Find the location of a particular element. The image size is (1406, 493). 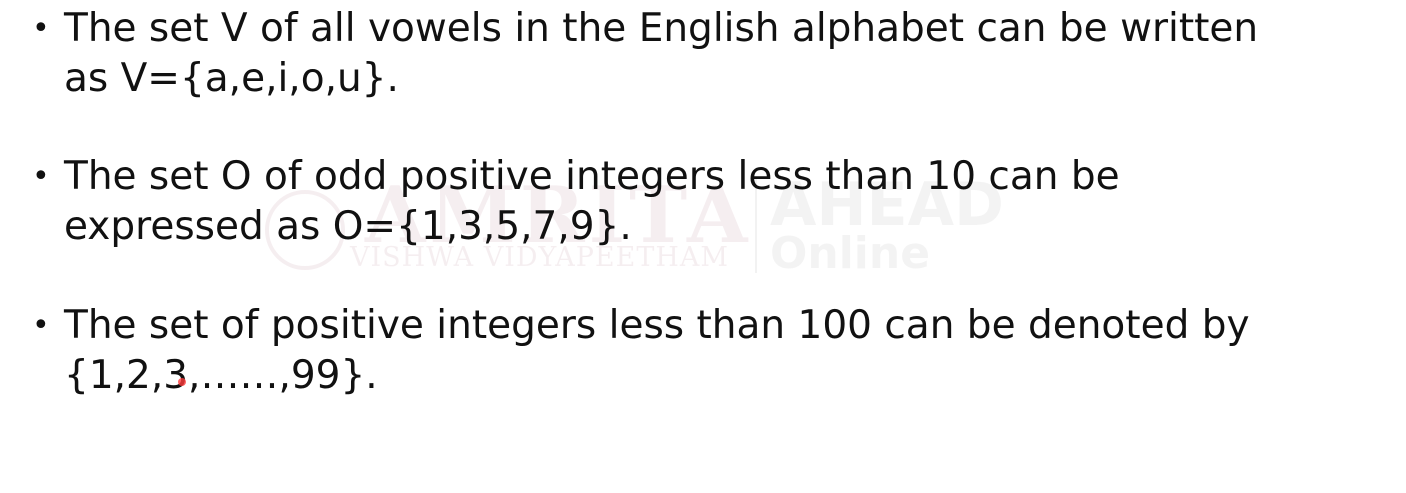

laser-pointer-icon is located at coordinates (182, 382).